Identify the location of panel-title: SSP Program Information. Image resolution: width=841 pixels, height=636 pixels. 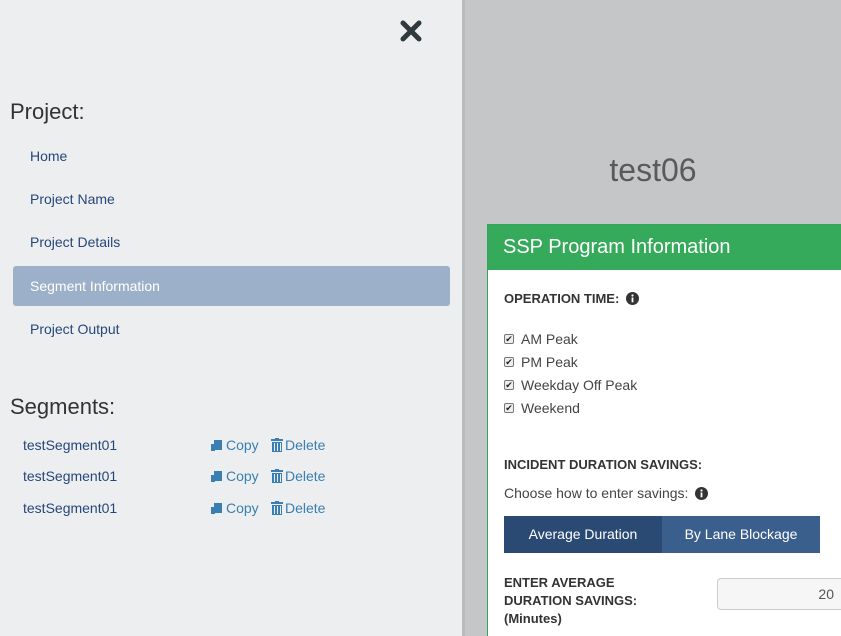
(664, 247).